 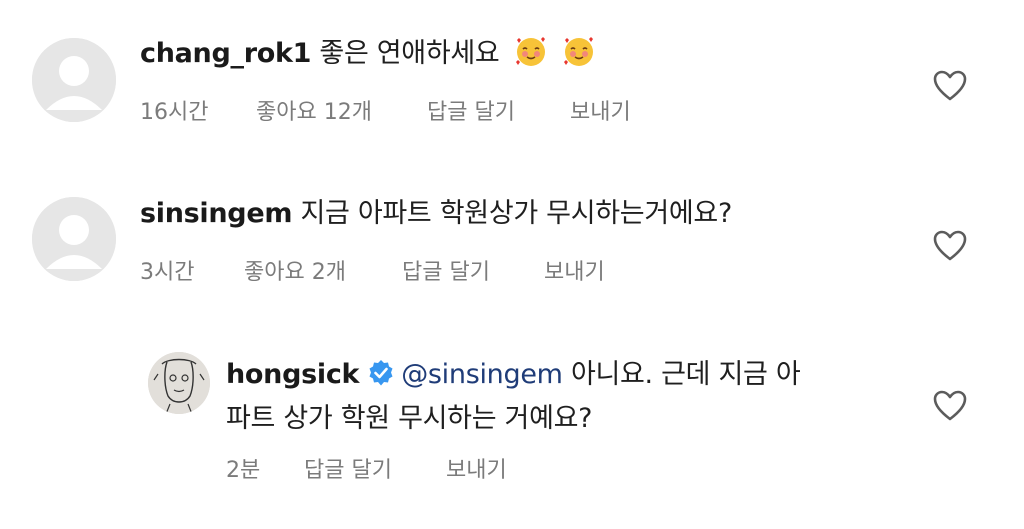 What do you see at coordinates (381, 379) in the screenshot?
I see `verified-badge-icon` at bounding box center [381, 379].